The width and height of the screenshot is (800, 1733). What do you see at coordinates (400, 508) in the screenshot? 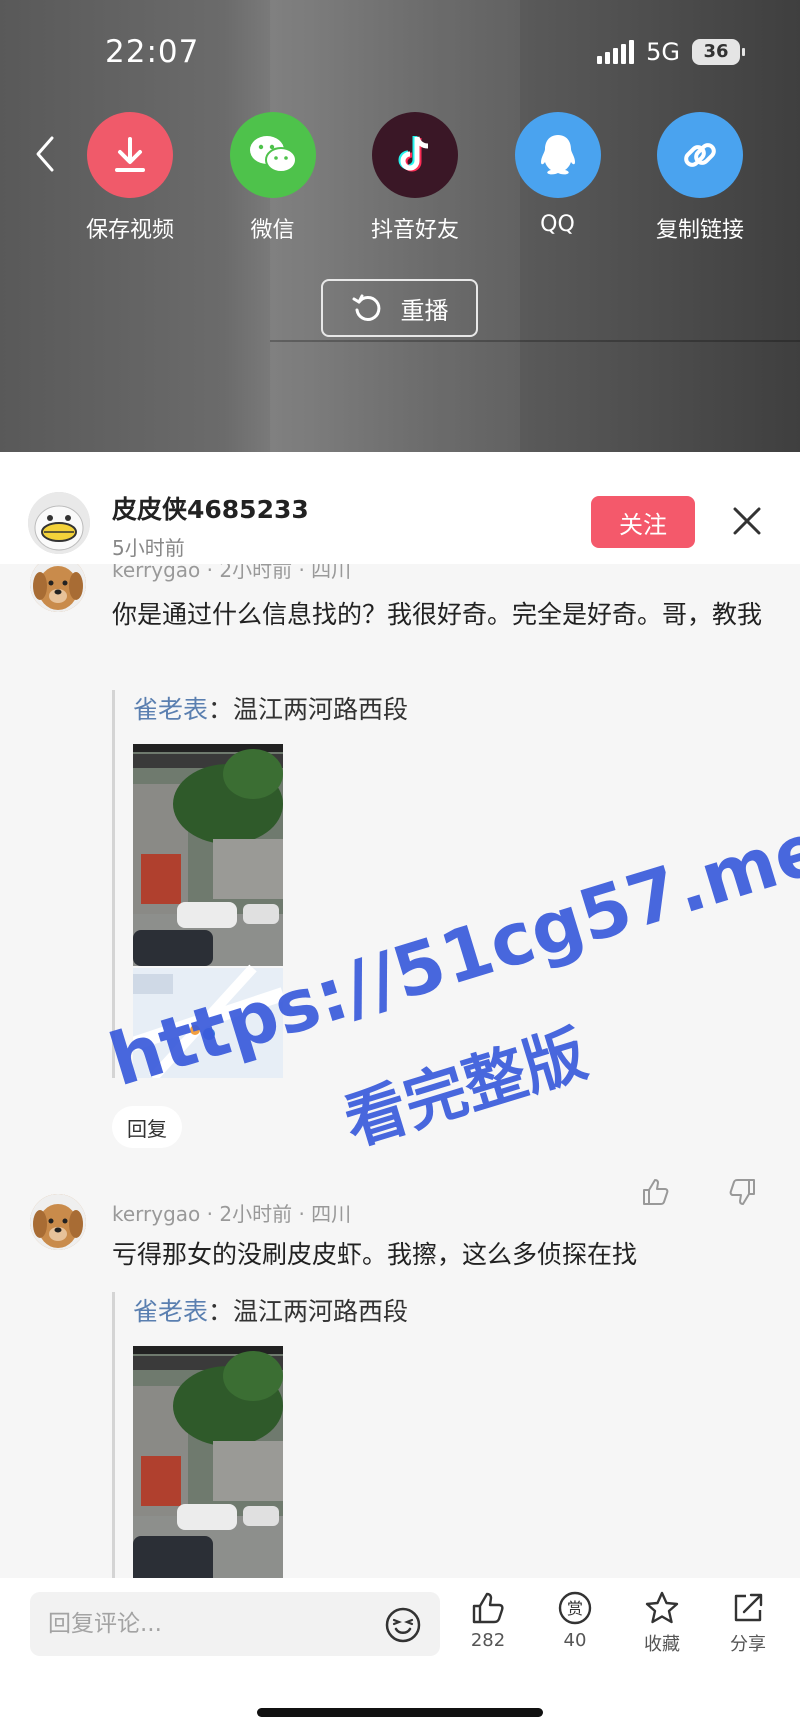
I see `author-bar: 皮皮侠4685233 5小时前 关注` at bounding box center [400, 508].